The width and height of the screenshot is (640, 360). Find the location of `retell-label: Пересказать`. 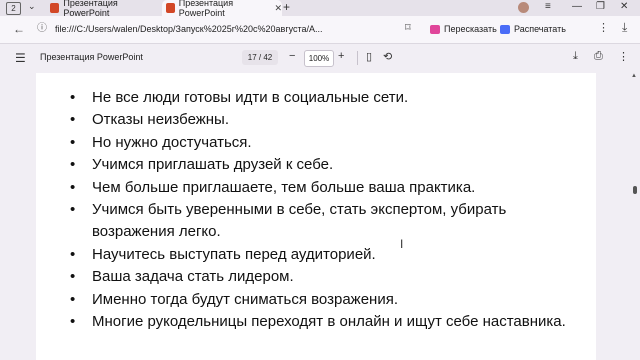

retell-label: Пересказать is located at coordinates (470, 29).